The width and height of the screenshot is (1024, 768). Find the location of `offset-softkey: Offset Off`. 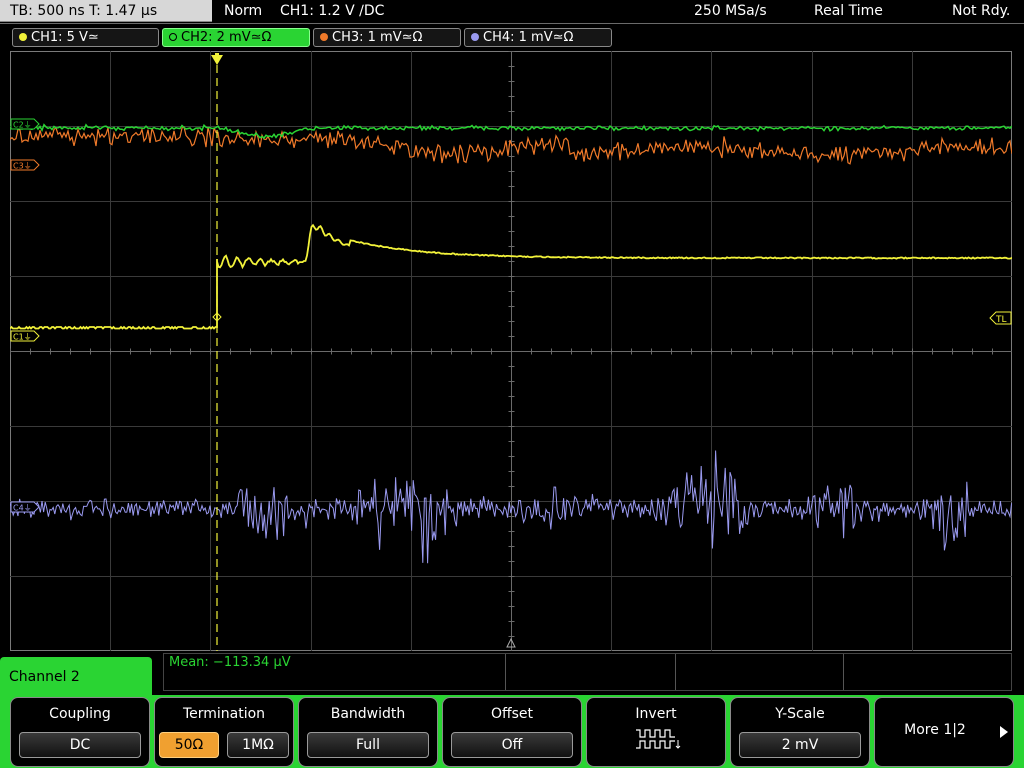

offset-softkey: Offset Off is located at coordinates (512, 732).